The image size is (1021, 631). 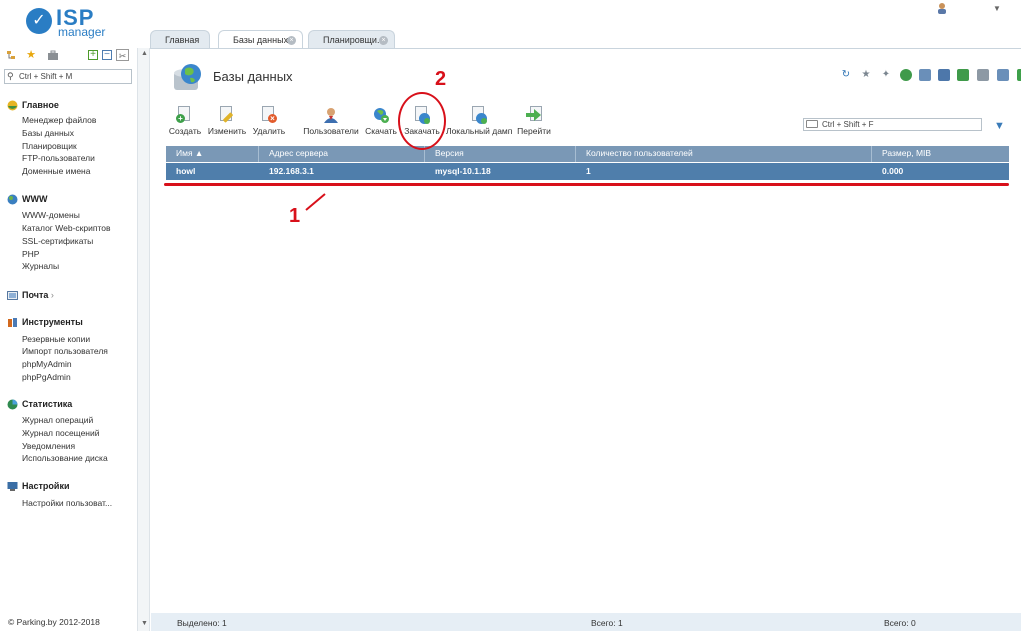 I want to click on sidebar-item-php: PHP, so click(x=30, y=254).